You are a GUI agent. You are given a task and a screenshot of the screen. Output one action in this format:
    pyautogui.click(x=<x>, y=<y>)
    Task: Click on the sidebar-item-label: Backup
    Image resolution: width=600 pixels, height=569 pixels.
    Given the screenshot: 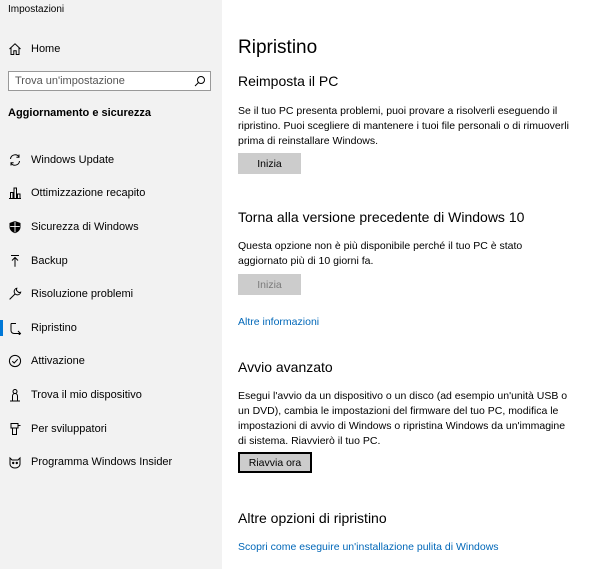 What is the action you would take?
    pyautogui.click(x=49, y=260)
    